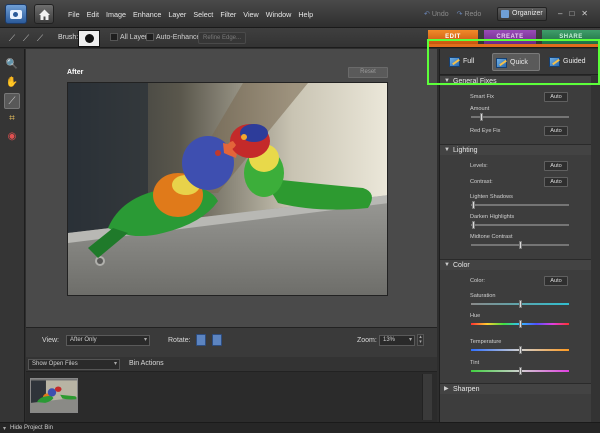  I want to click on menu-edit: Edit, so click(93, 14).